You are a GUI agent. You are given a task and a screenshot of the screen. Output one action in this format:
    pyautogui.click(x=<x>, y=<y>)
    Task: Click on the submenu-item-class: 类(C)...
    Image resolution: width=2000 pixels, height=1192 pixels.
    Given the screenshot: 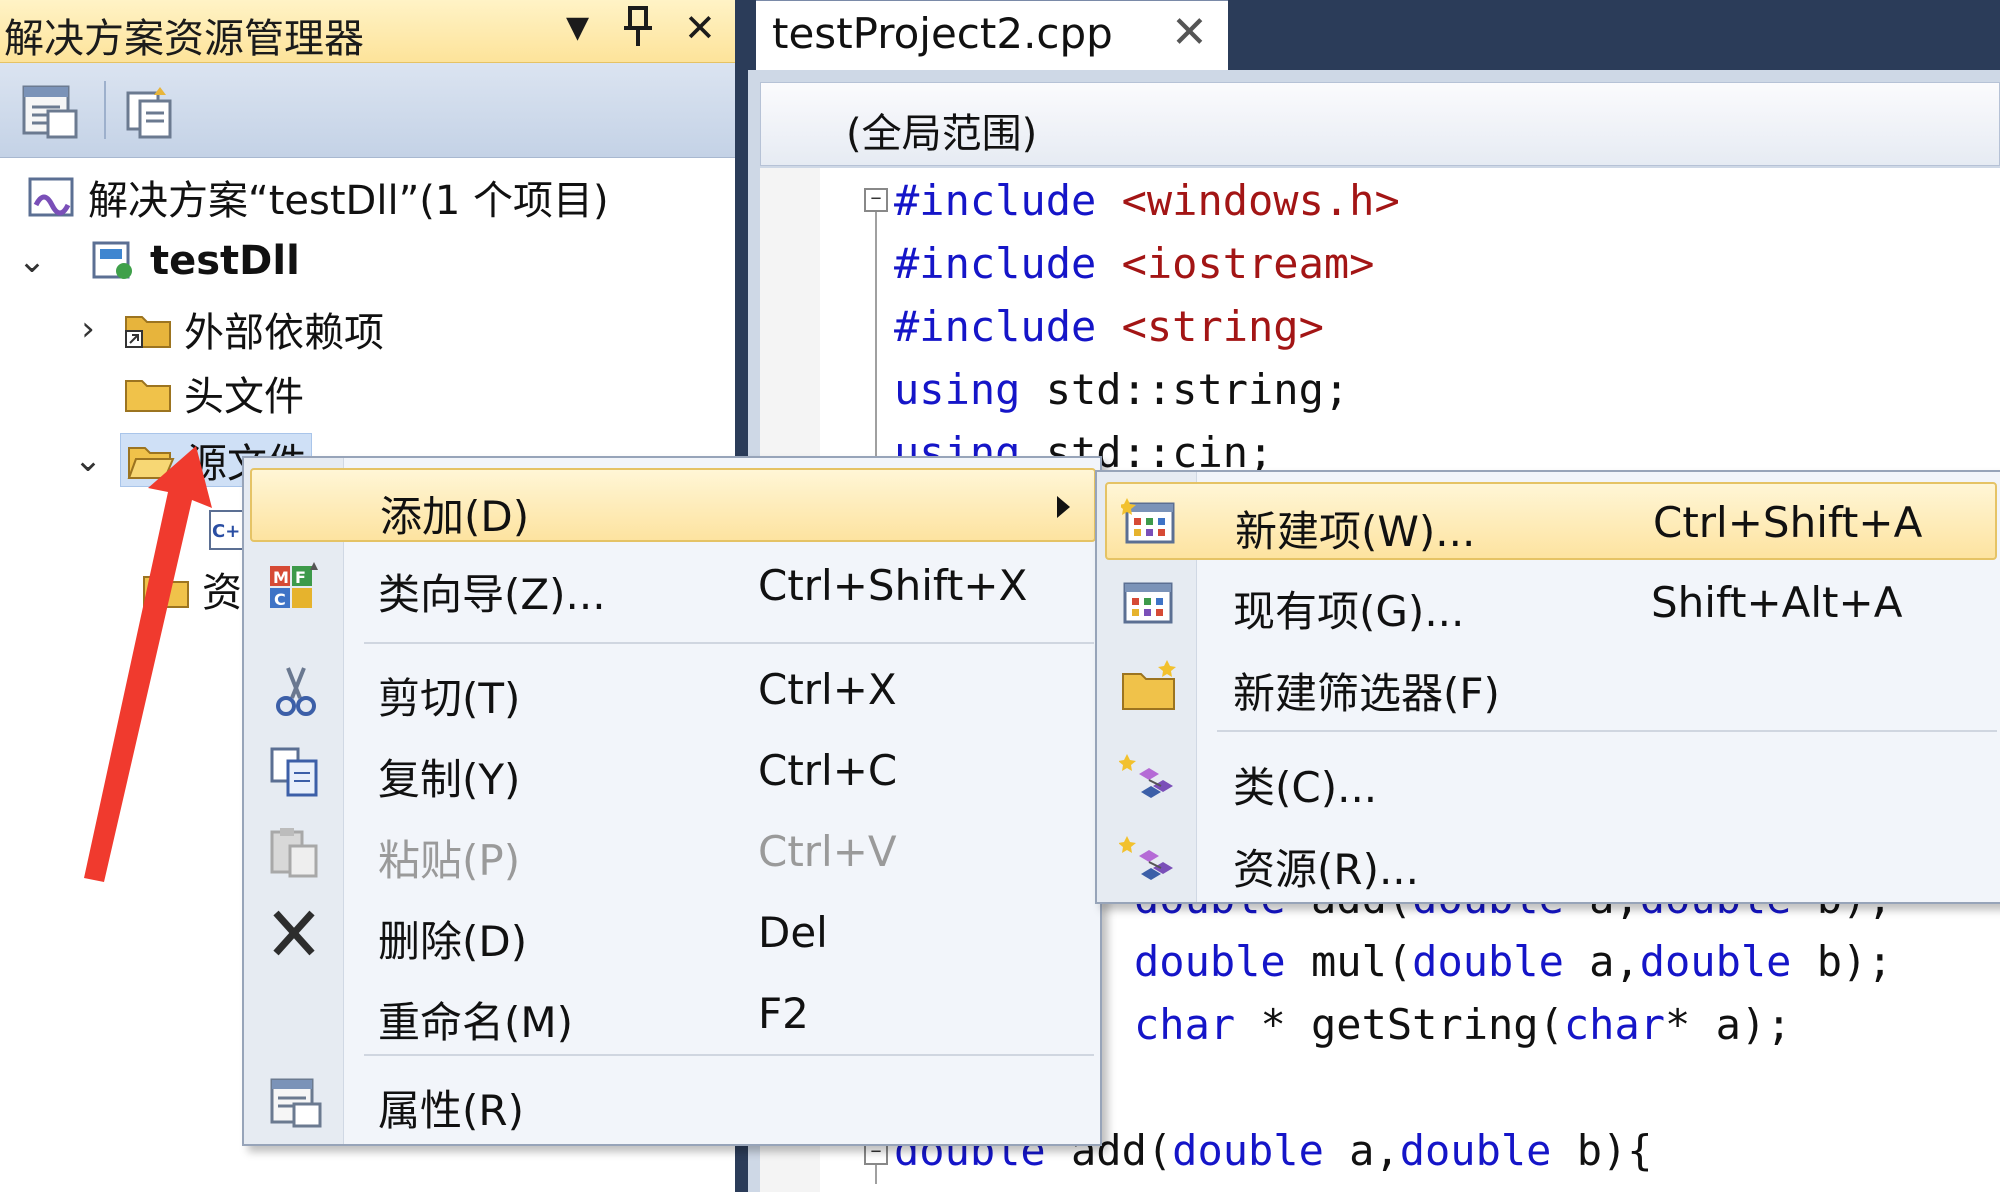 What is the action you would take?
    pyautogui.click(x=1551, y=779)
    